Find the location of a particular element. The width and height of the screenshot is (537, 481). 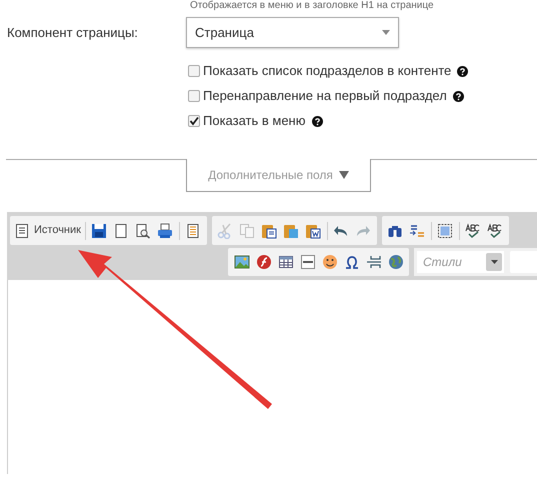

field-label: Компонент страницы: is located at coordinates (72, 33).